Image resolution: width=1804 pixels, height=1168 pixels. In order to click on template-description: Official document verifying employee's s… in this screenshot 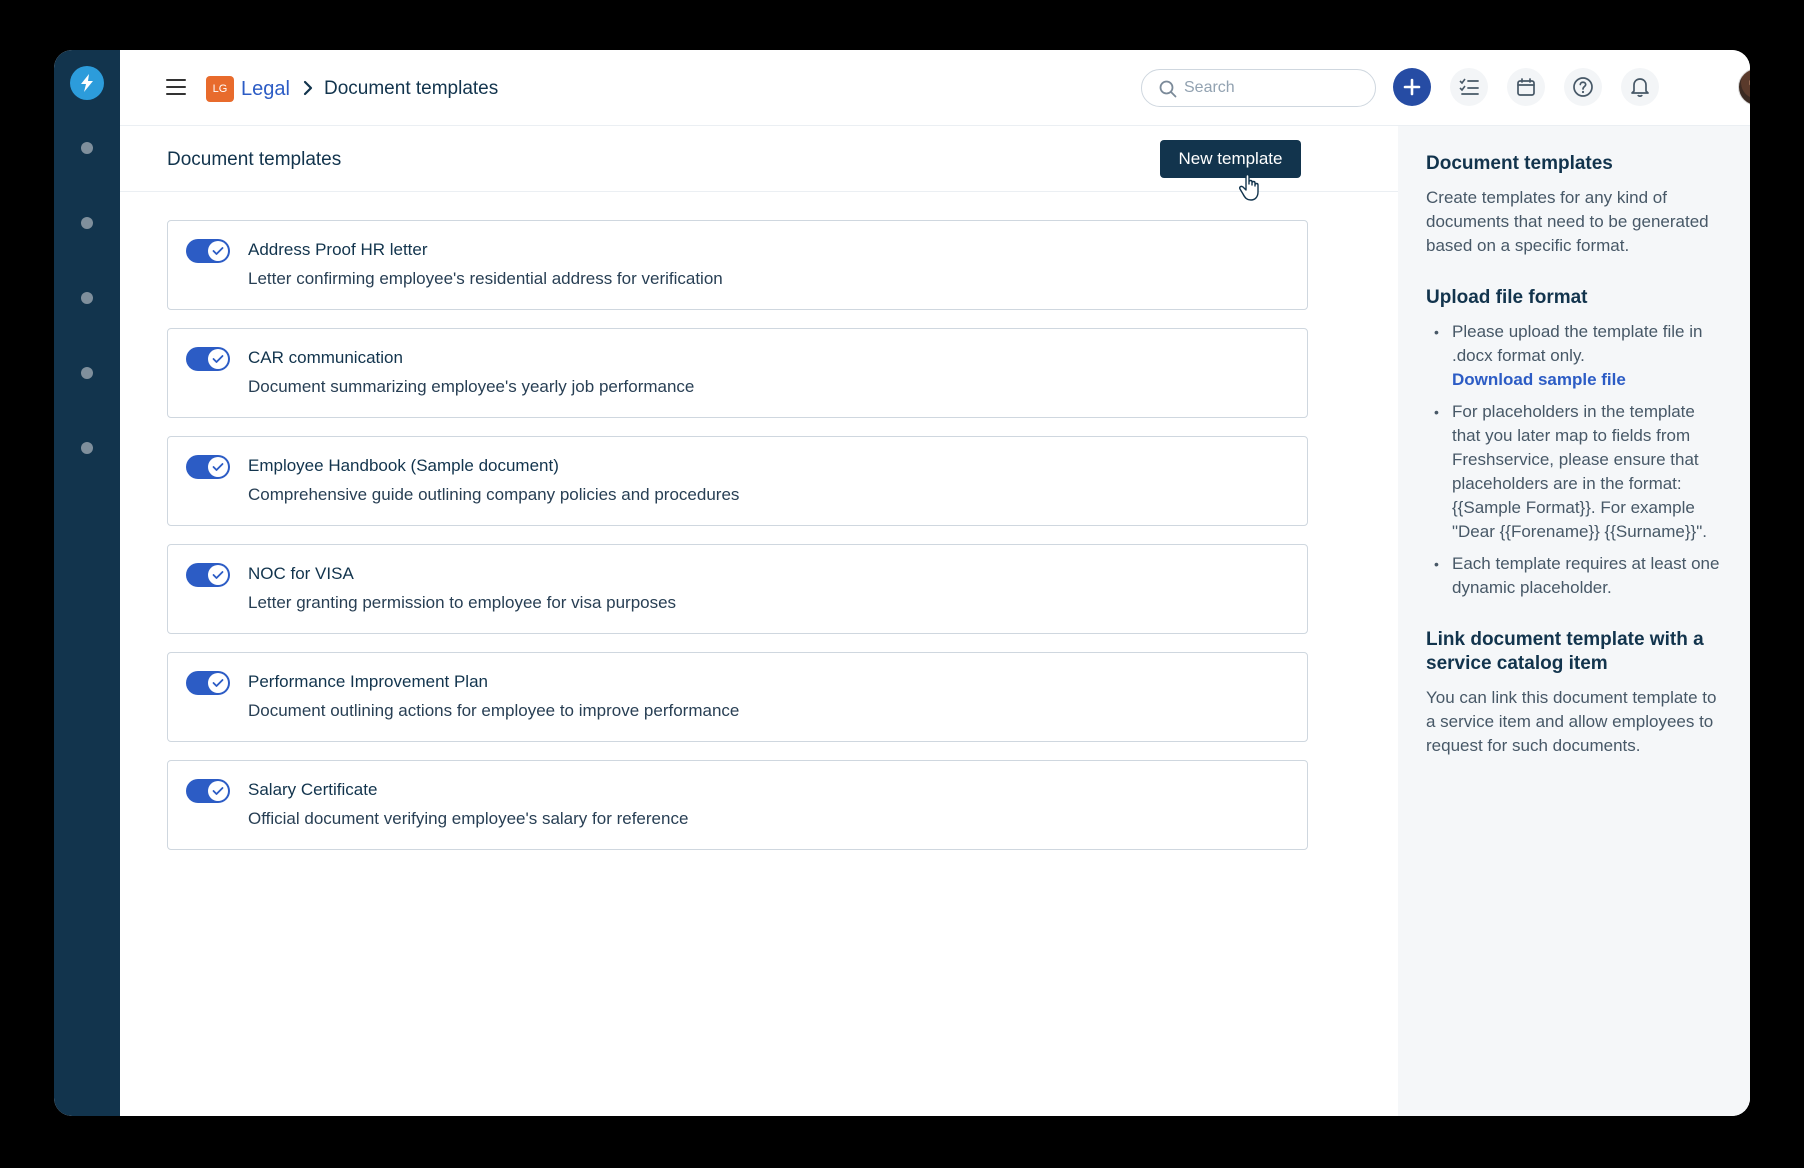, I will do `click(468, 818)`.